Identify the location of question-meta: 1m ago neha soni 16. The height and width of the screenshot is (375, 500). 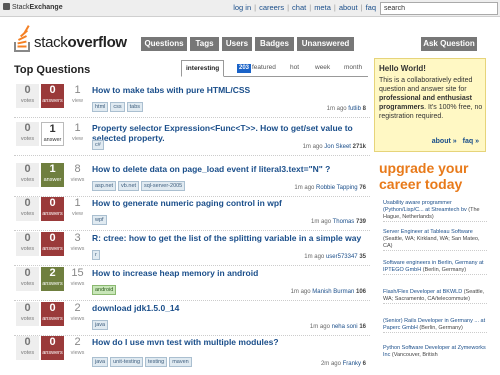
(337, 327).